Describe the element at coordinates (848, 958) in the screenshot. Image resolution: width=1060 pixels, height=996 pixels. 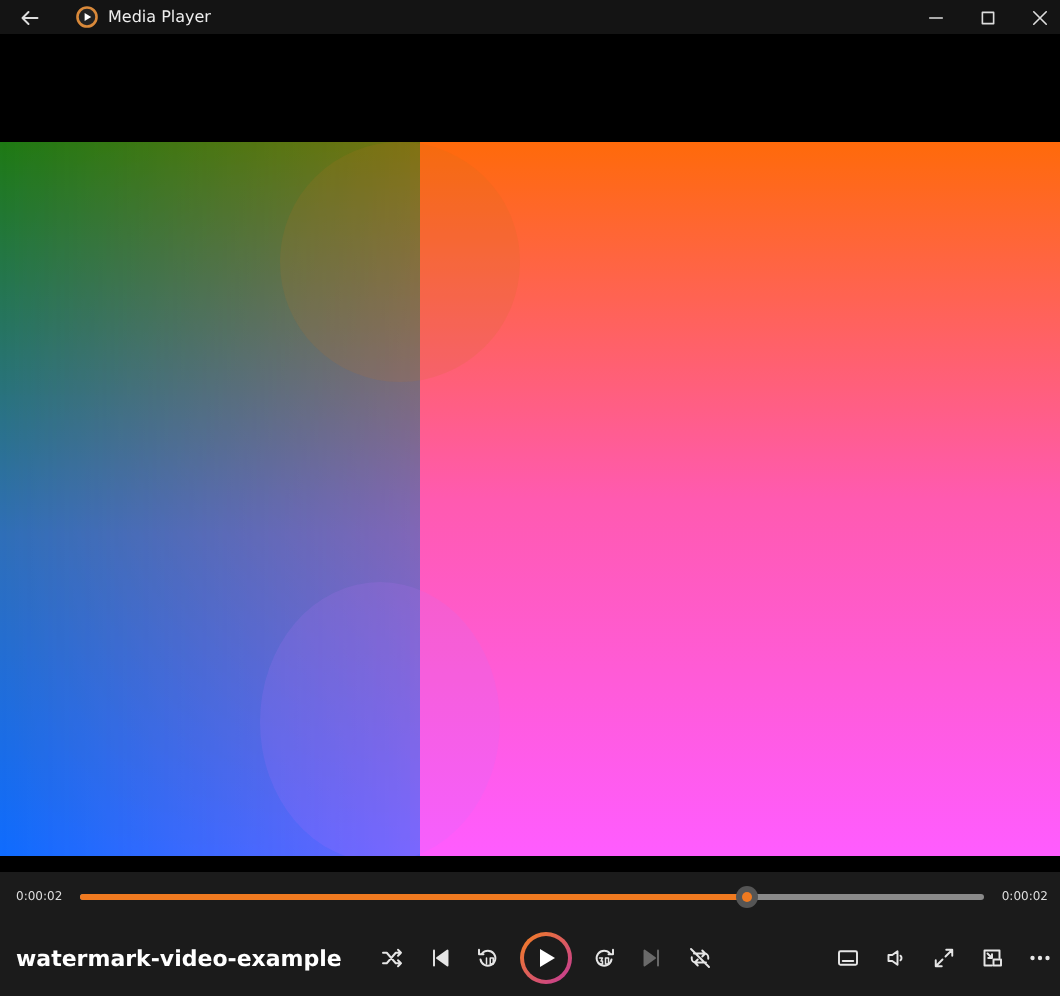
I see `captions-icon` at that location.